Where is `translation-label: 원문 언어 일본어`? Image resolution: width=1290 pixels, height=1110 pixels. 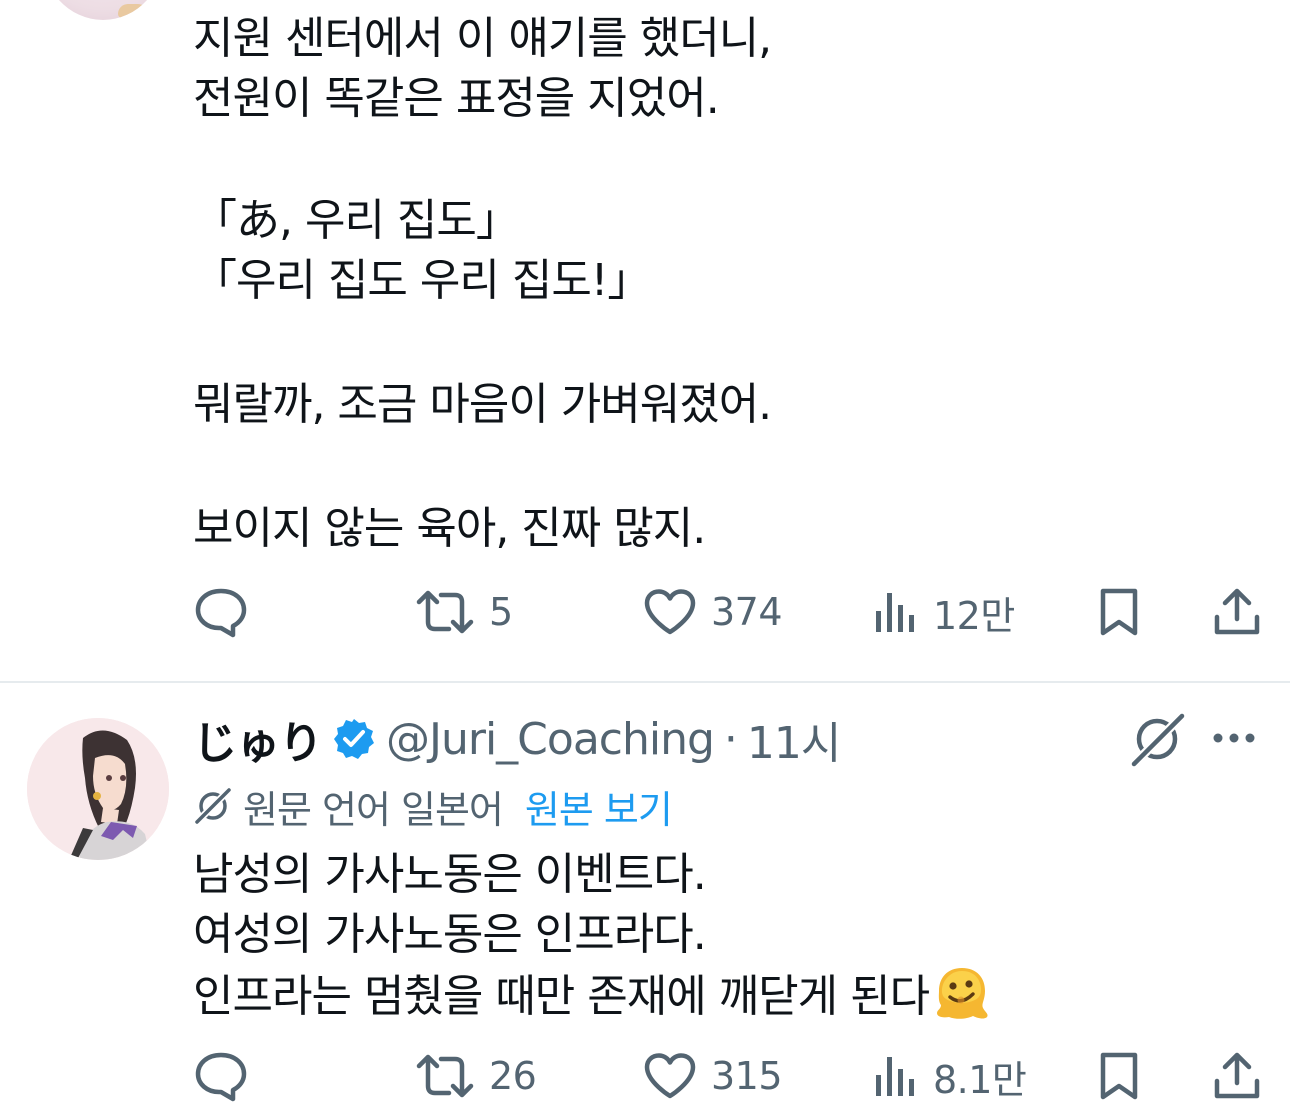
translation-label: 원문 언어 일본어 is located at coordinates (373, 809).